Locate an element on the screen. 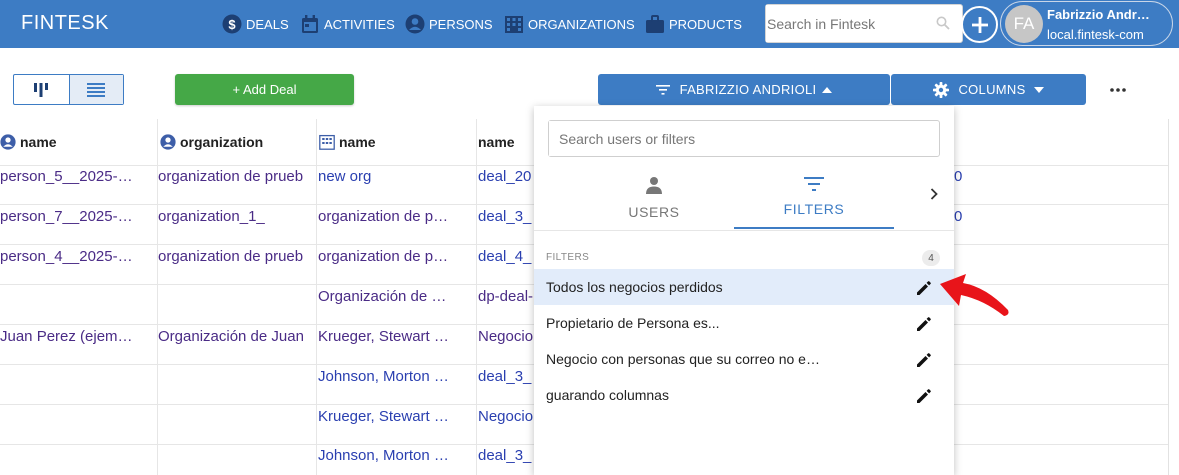 This screenshot has height=475, width=1179. cell-deal-name: deal_4_ is located at coordinates (506, 257).